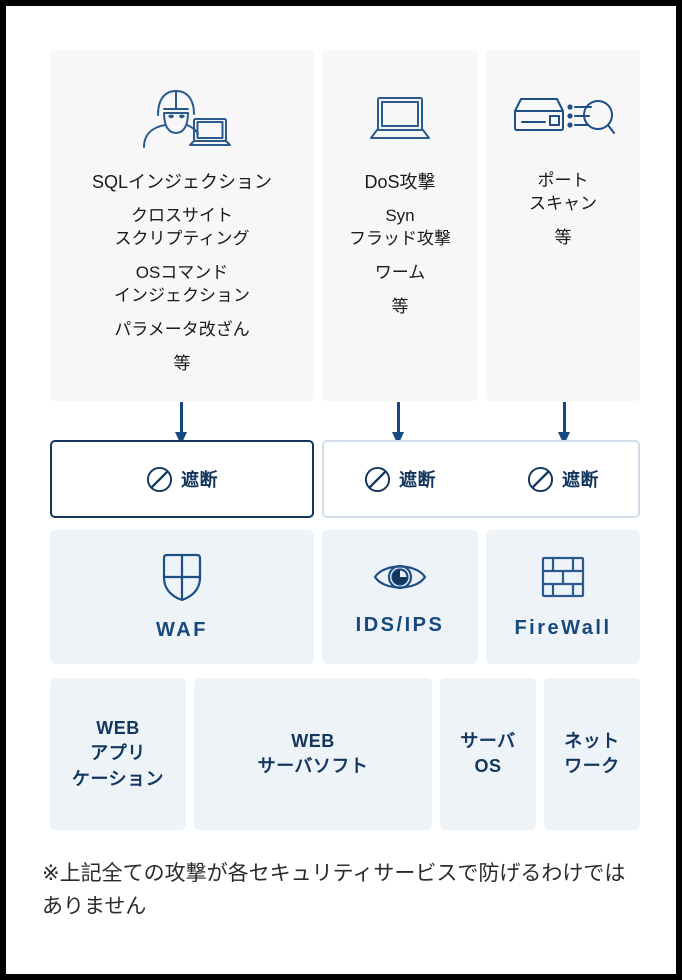 Image resolution: width=682 pixels, height=980 pixels. What do you see at coordinates (400, 579) in the screenshot?
I see `eye-icon` at bounding box center [400, 579].